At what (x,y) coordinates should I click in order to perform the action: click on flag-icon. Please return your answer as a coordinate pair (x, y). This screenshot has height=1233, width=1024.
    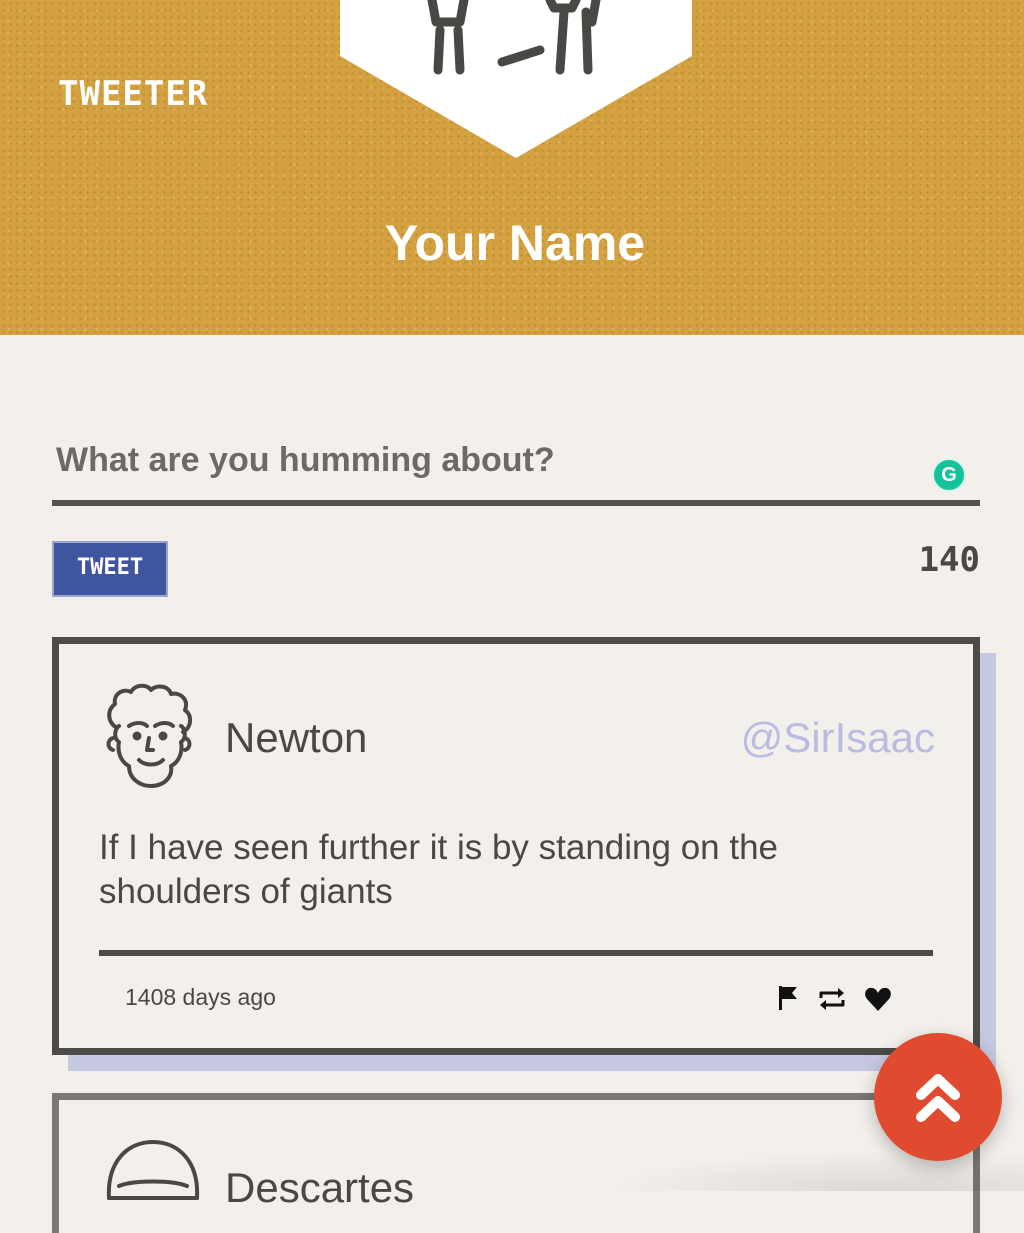
    Looking at the image, I should click on (788, 999).